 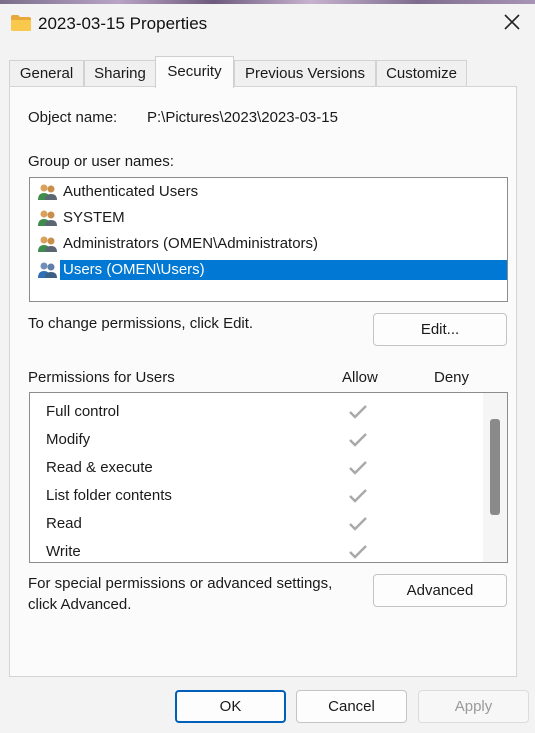 I want to click on permissions-scrollbar, so click(x=495, y=477).